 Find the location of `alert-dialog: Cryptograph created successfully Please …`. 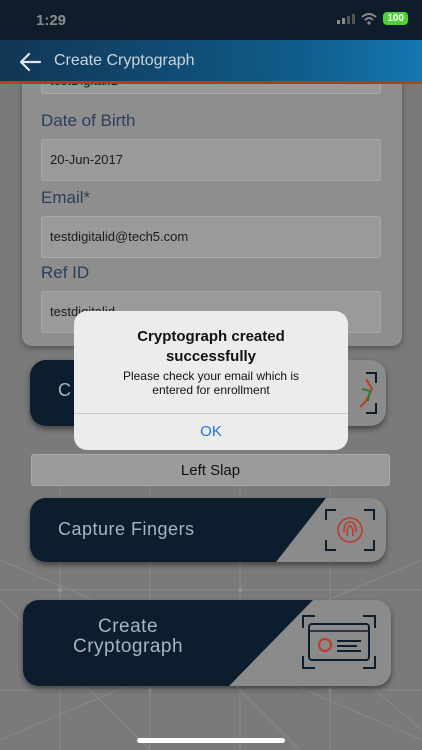

alert-dialog: Cryptograph created successfully Please … is located at coordinates (211, 380).